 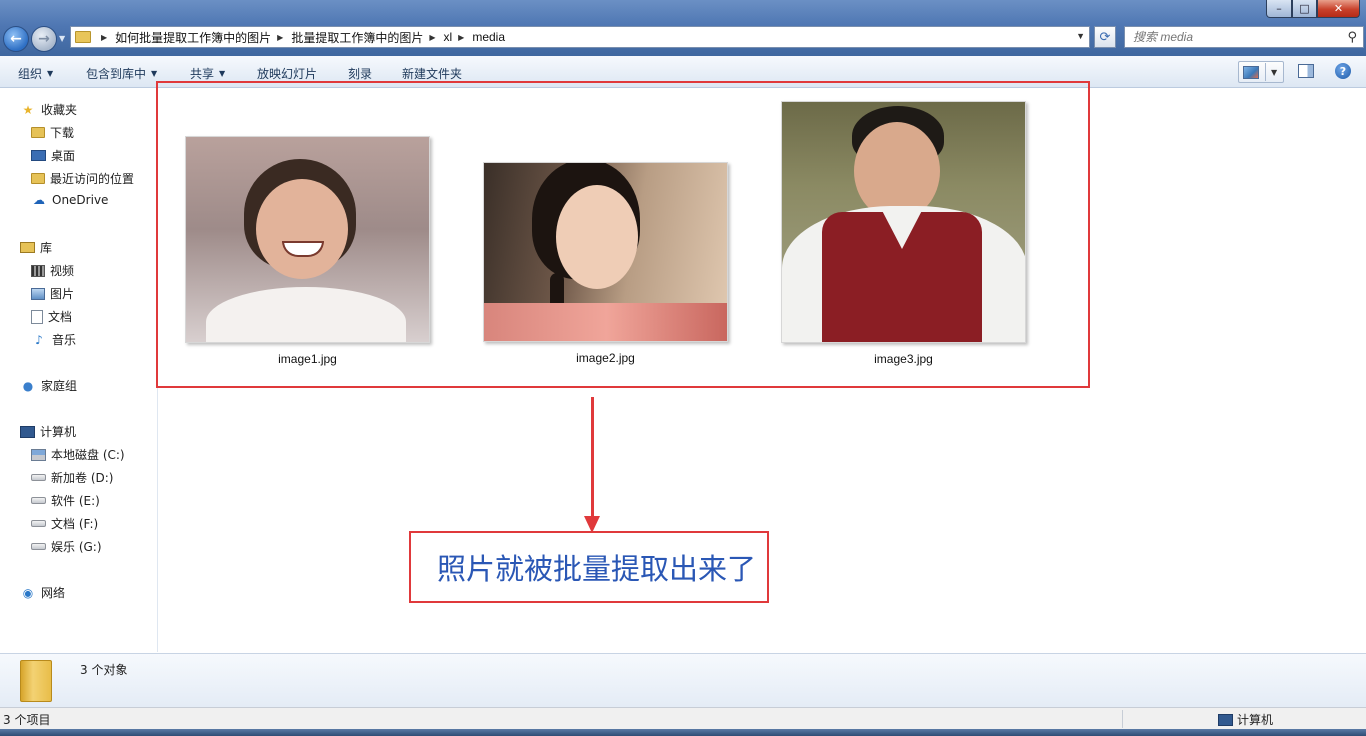 What do you see at coordinates (1265, 72) in the screenshot?
I see `divider` at bounding box center [1265, 72].